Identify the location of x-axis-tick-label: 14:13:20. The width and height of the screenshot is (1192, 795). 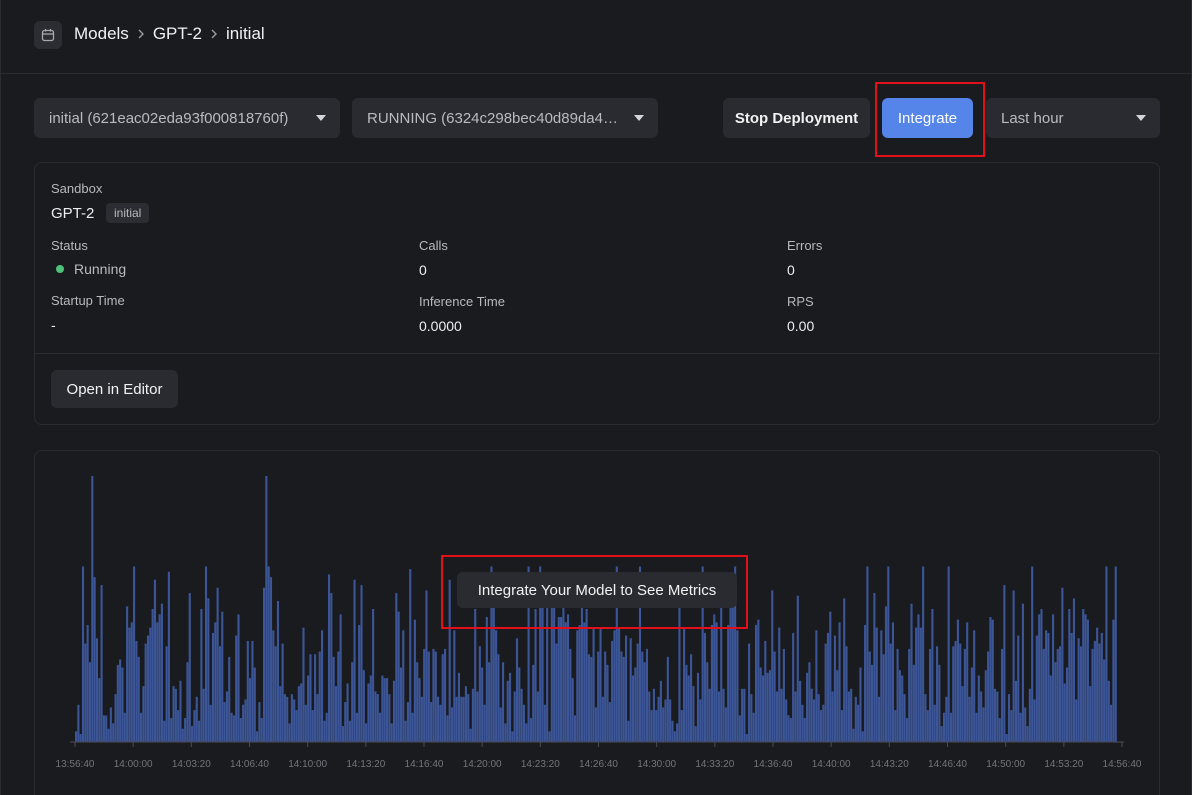
(365, 764).